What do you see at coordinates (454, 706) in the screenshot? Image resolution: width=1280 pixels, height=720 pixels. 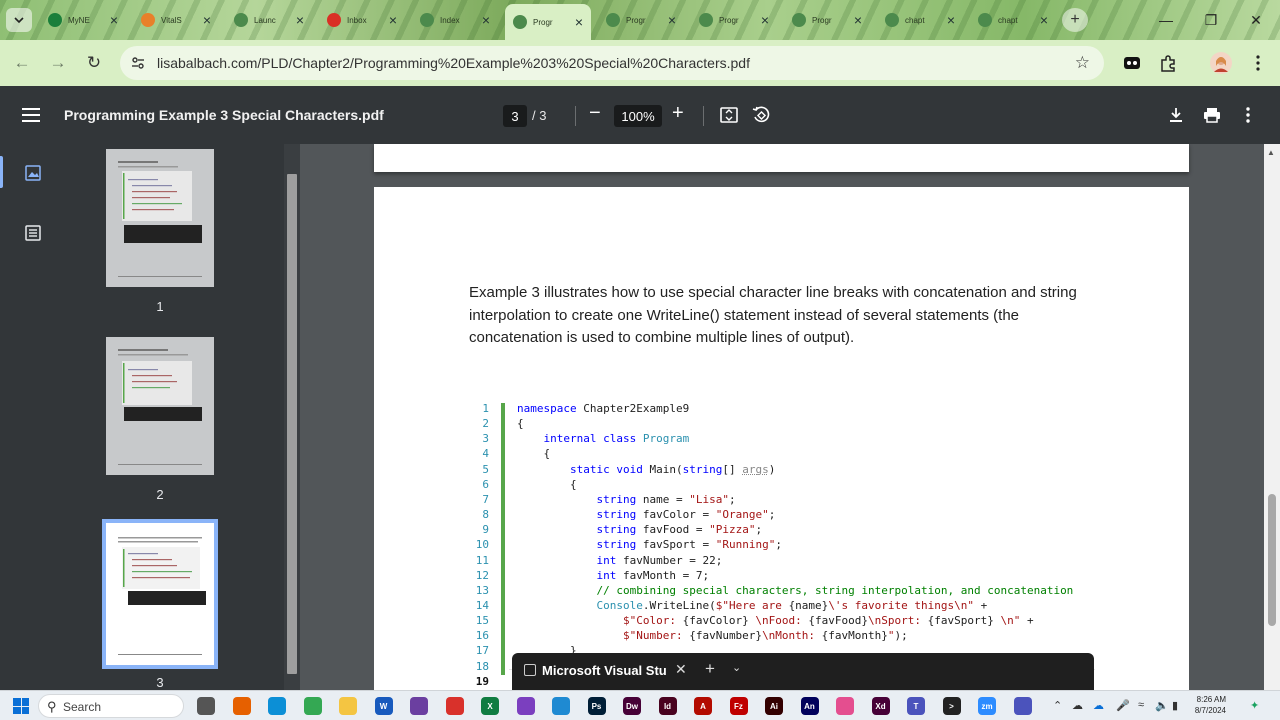 I see `acrobat-icon` at bounding box center [454, 706].